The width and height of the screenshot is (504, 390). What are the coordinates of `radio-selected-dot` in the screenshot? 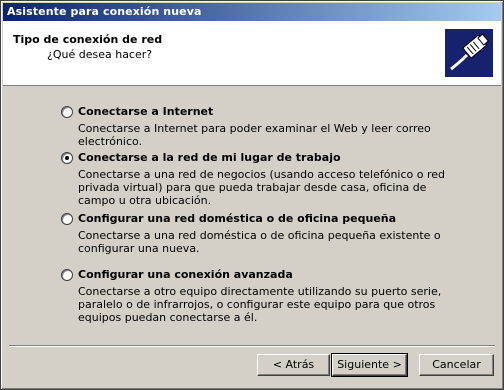 It's located at (67, 158).